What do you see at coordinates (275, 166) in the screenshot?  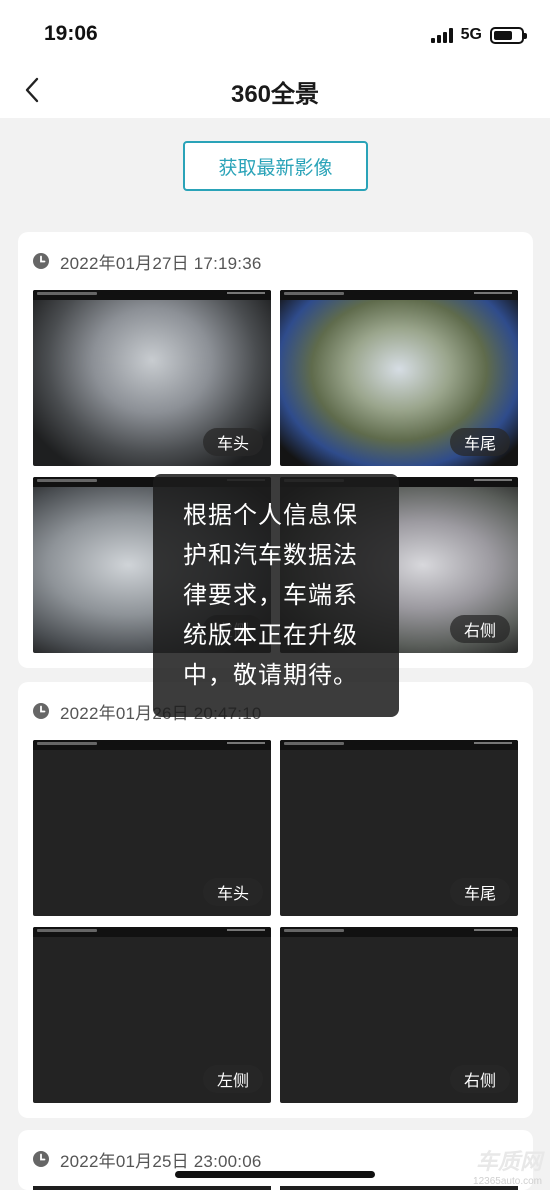 I see `fetch-latest-image-button: 获取最新影像` at bounding box center [275, 166].